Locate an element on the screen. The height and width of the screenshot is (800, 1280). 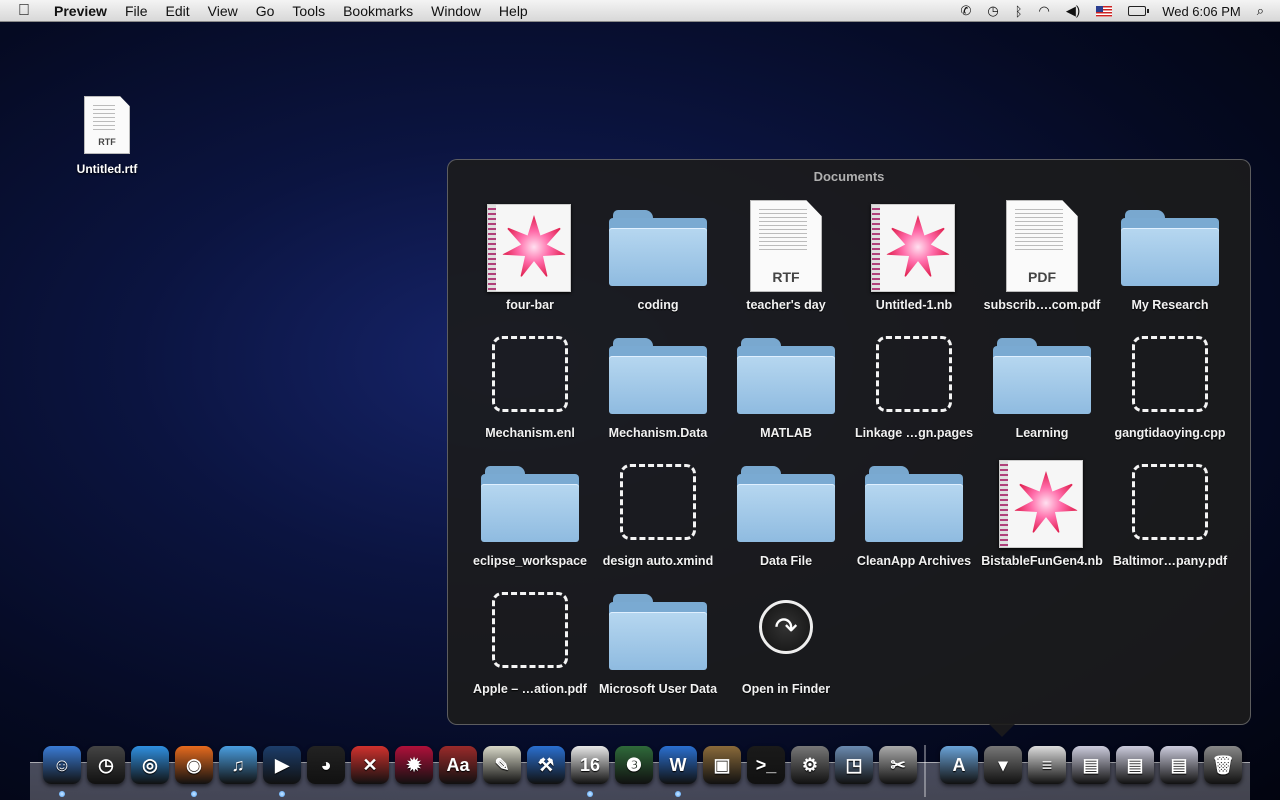
stack-item-microsoft-user-data: Microsoft User Data is located at coordinates (658, 644).